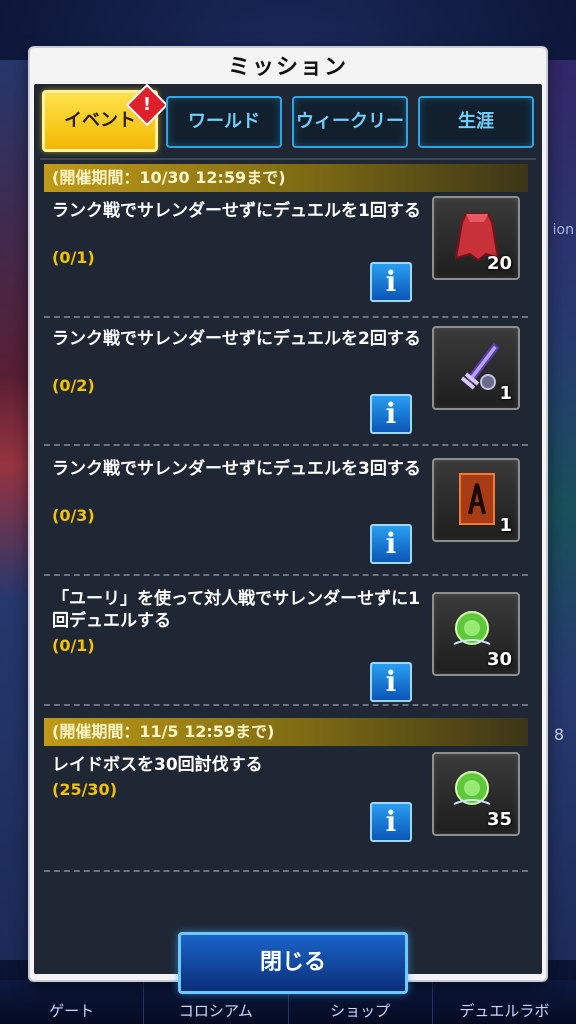 The width and height of the screenshot is (576, 1024). I want to click on tab-weekly: ウィークリー, so click(350, 122).